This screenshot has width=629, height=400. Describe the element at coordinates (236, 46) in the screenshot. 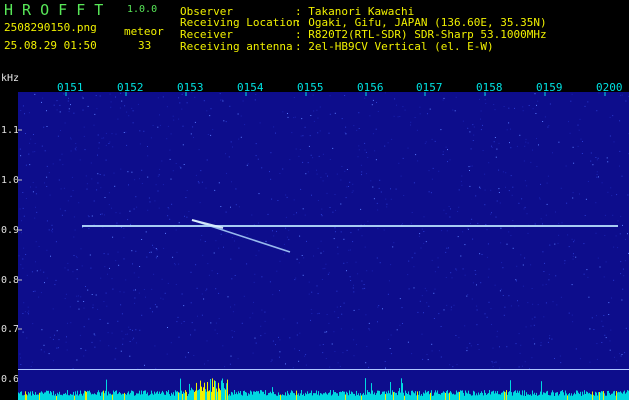

I see `info-label-antenna: Receiving antenna` at that location.